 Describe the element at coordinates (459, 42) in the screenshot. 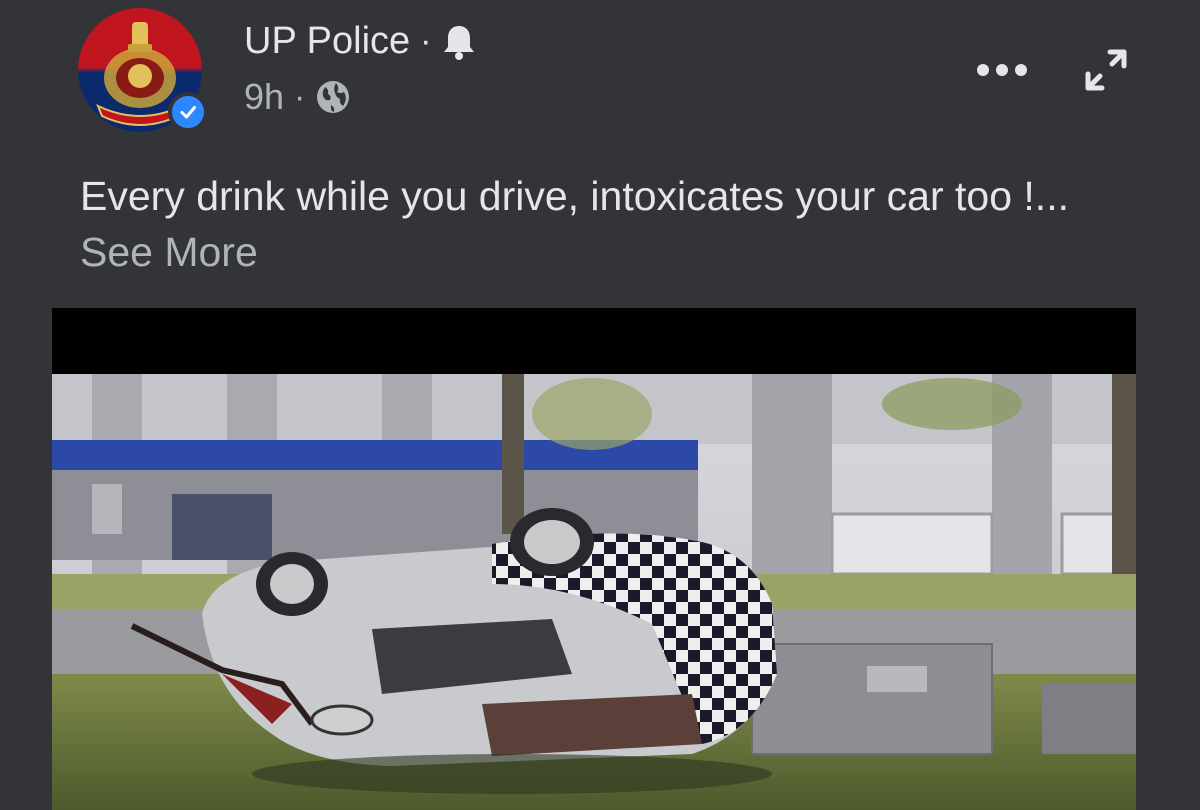

I see `bell-icon` at that location.